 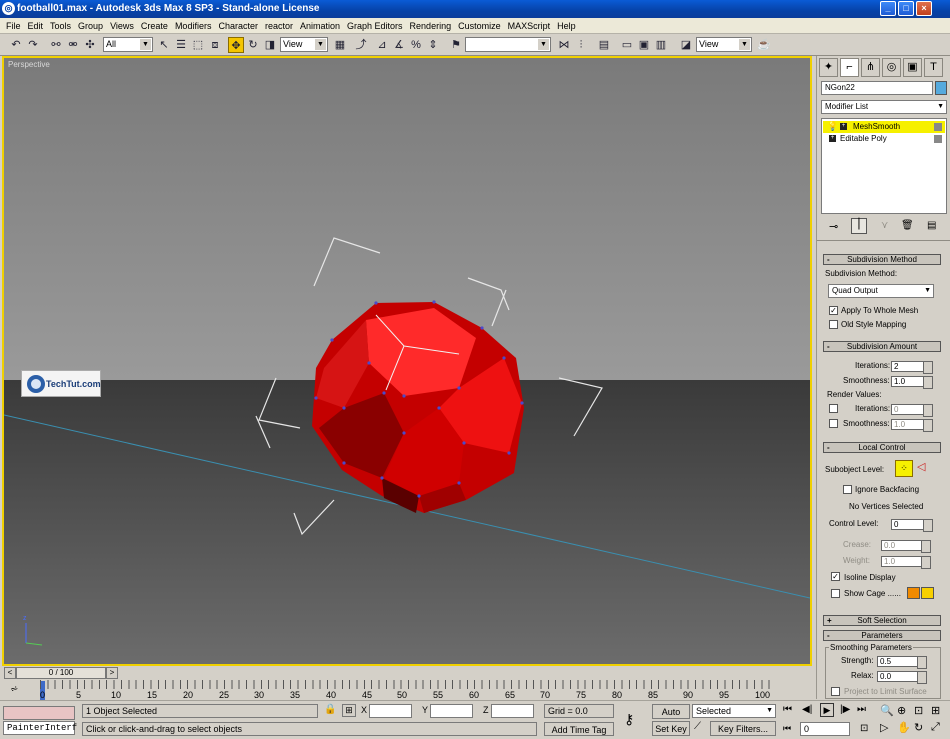 I want to click on menu-tools: Tools, so click(x=60, y=26).